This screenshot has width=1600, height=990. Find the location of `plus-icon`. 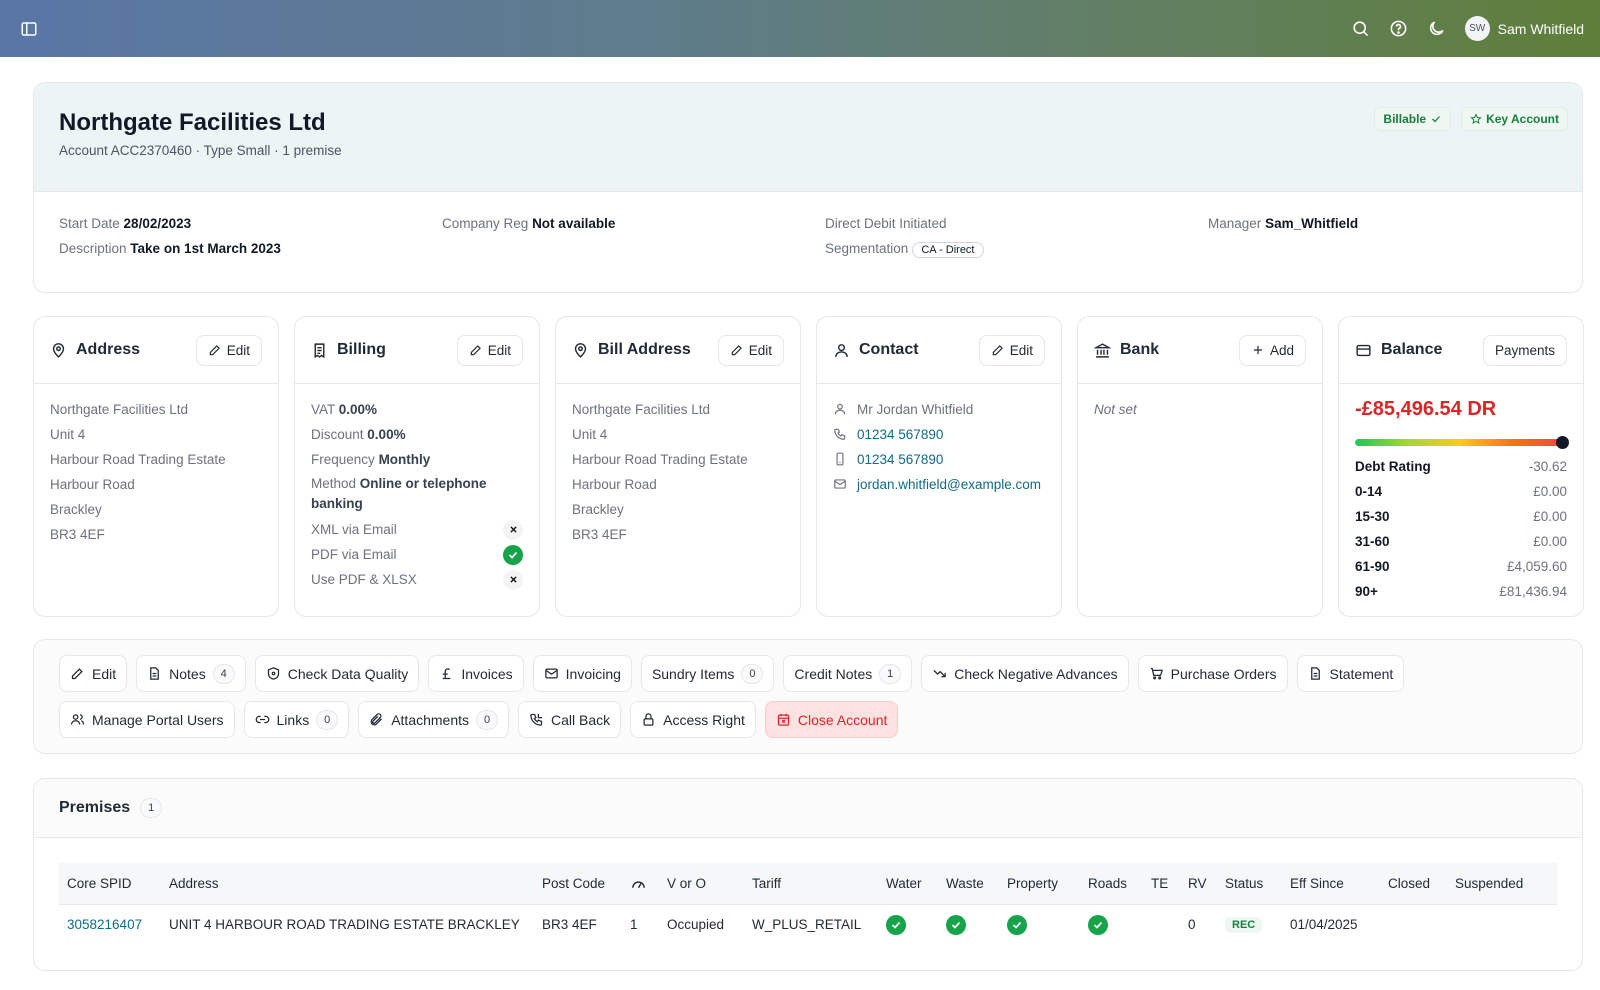

plus-icon is located at coordinates (1258, 350).